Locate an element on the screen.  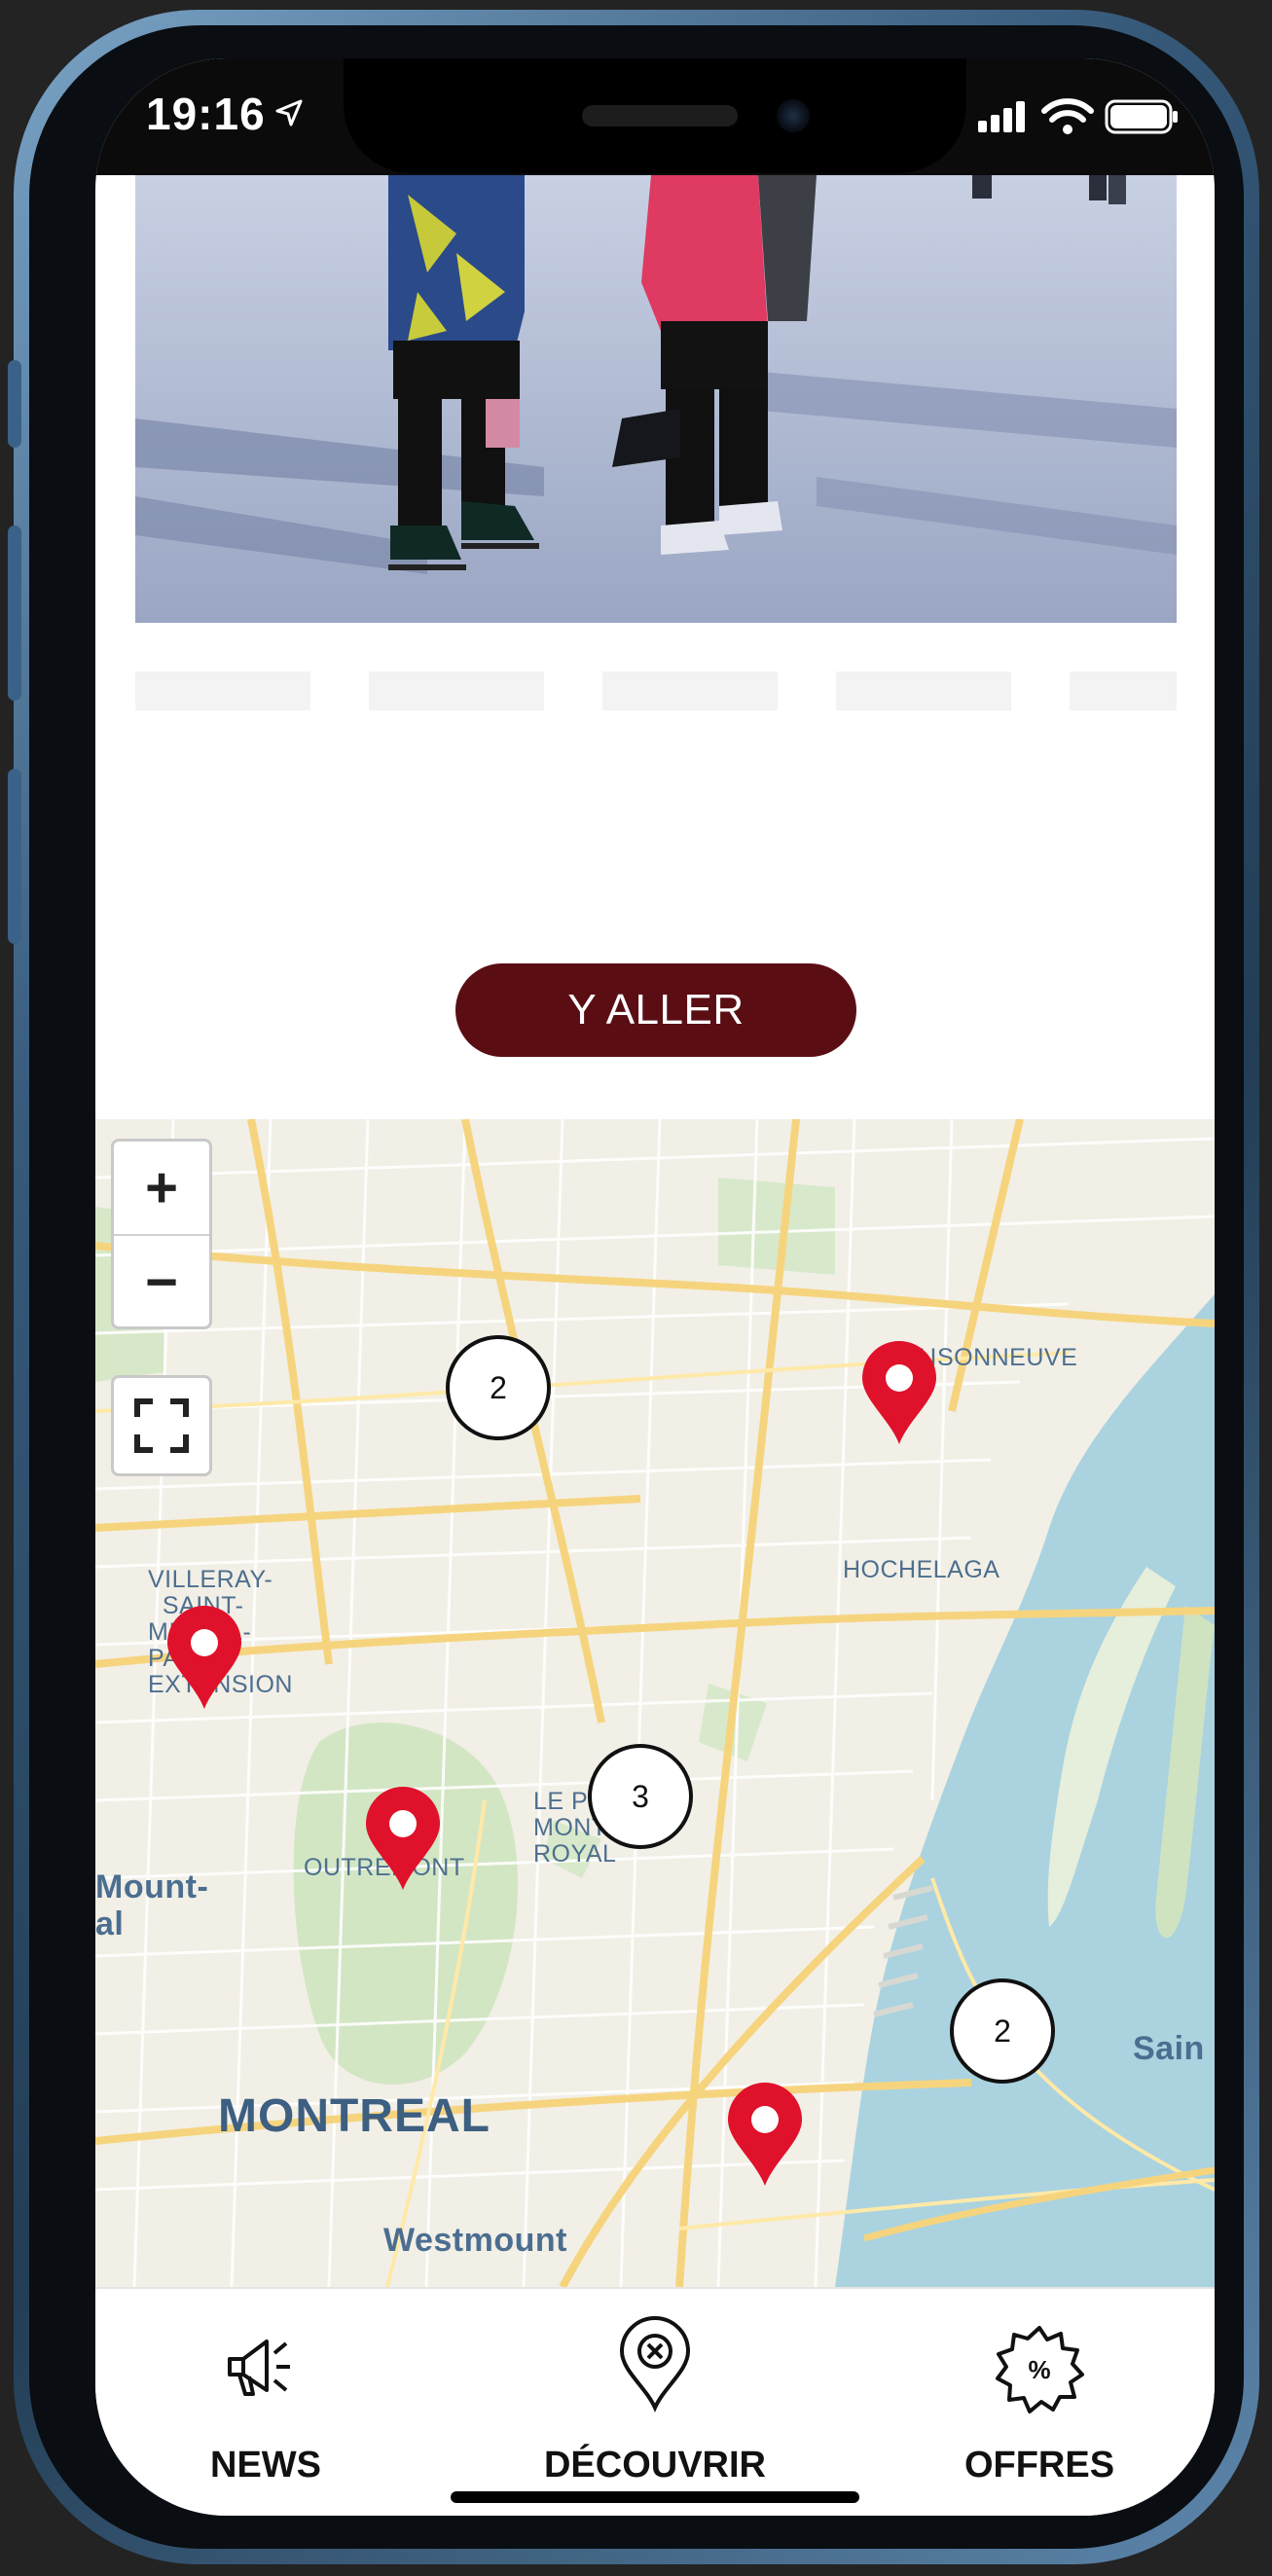
location-arrow-icon is located at coordinates (289, 113).